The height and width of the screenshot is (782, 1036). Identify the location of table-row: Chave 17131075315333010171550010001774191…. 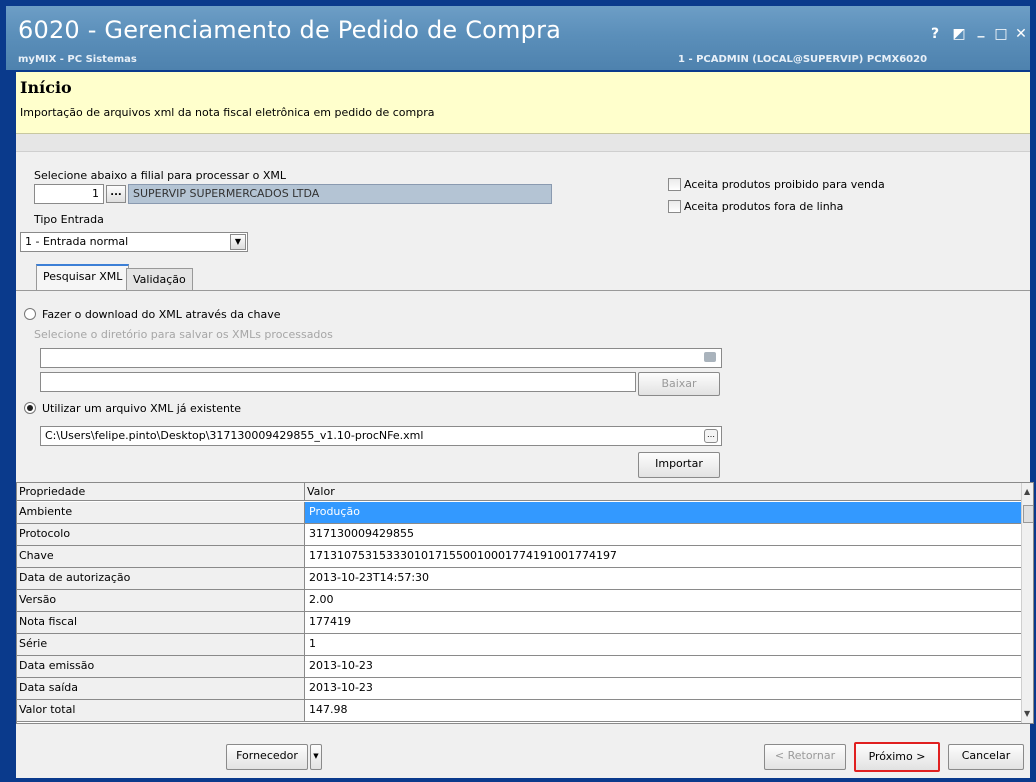
(519, 557).